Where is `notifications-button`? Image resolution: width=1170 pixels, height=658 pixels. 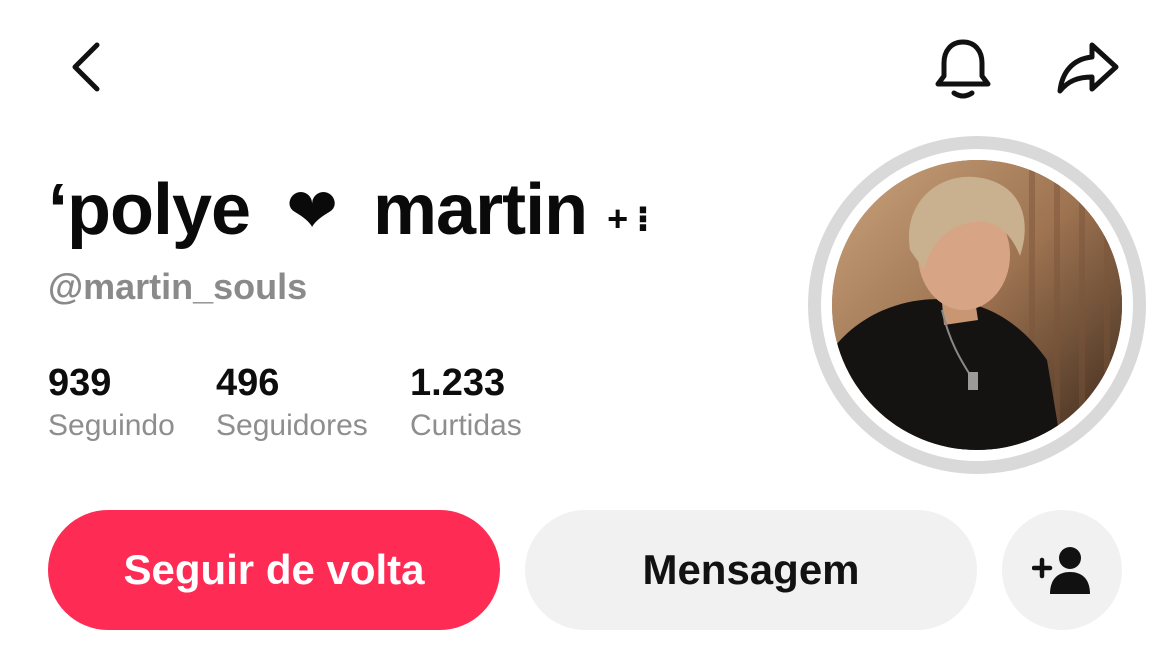
notifications-button is located at coordinates (963, 69).